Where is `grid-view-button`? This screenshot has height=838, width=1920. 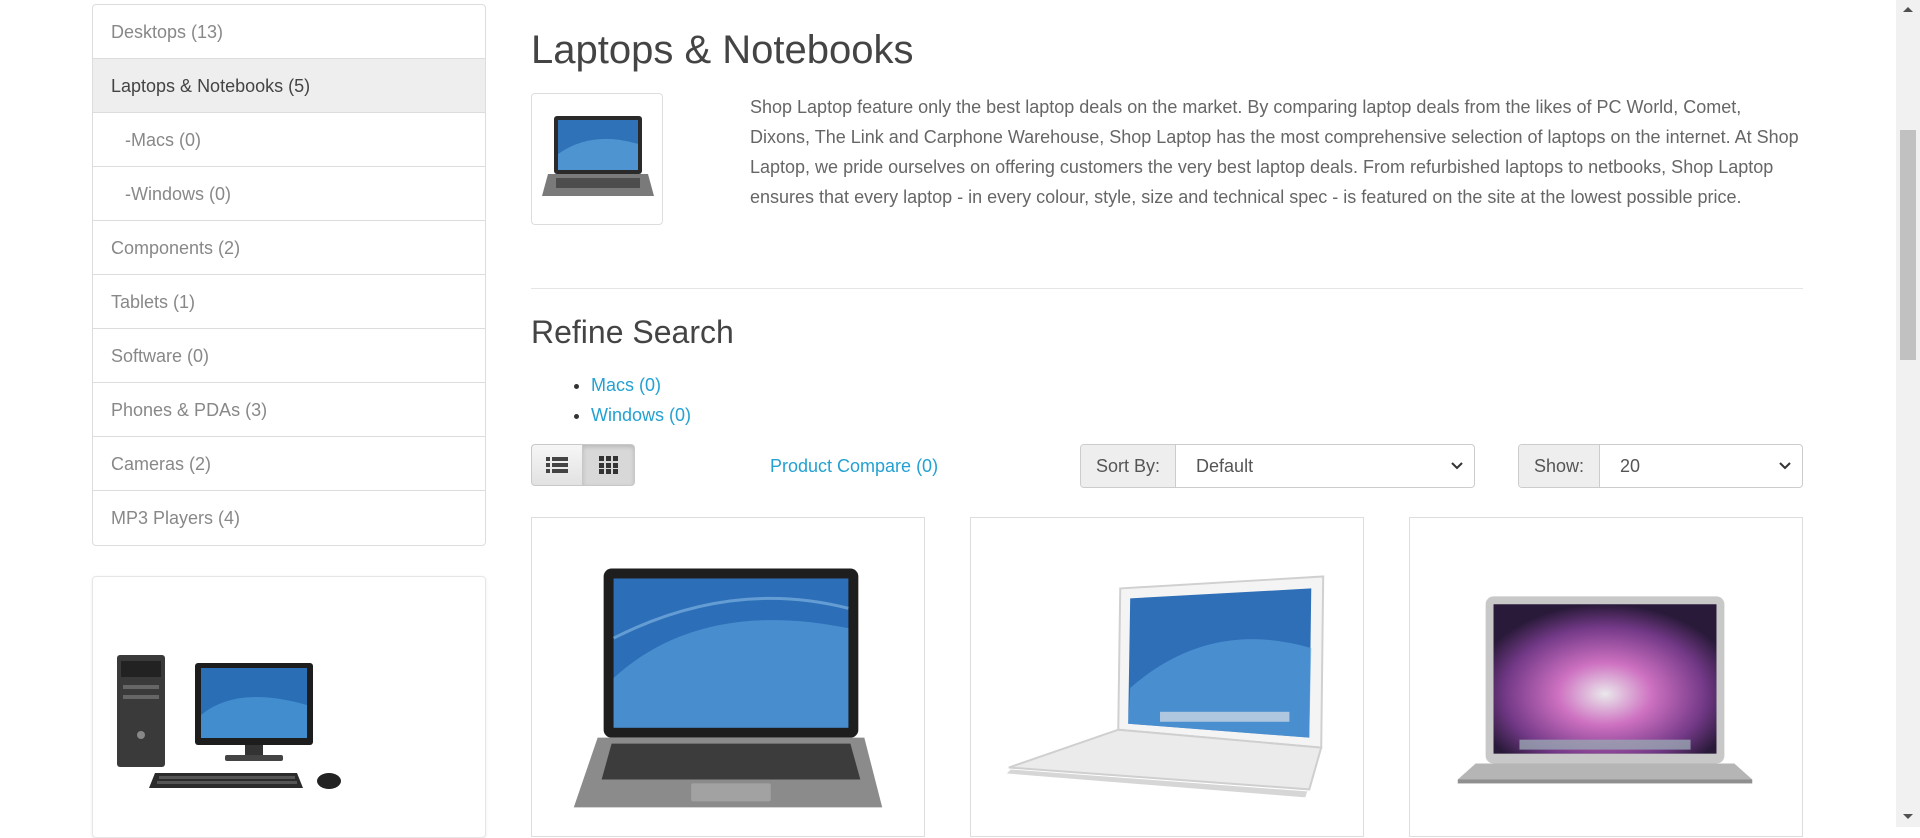 grid-view-button is located at coordinates (609, 465).